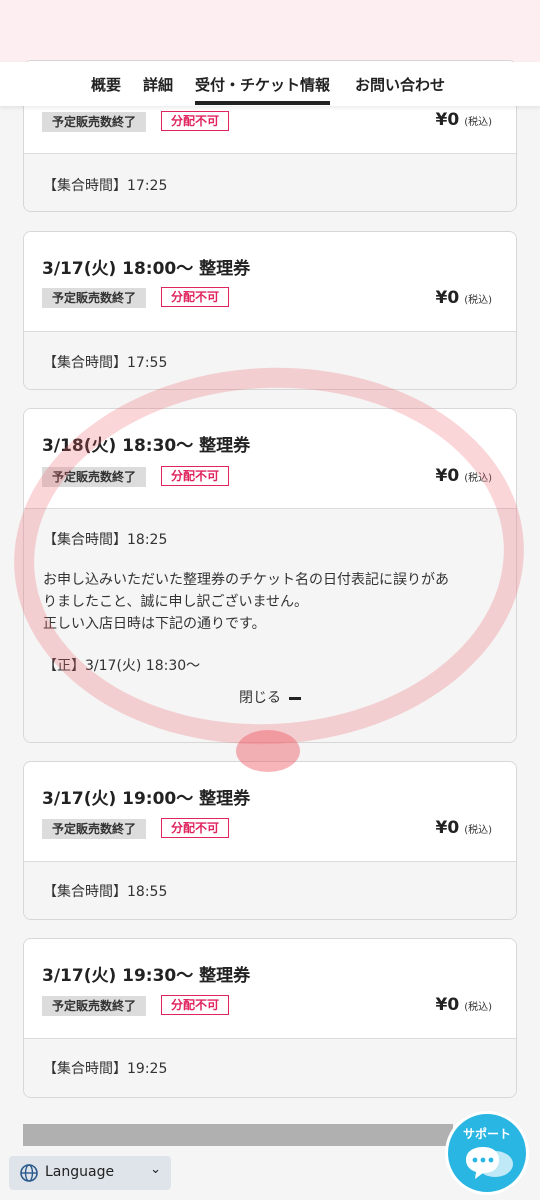 The height and width of the screenshot is (1200, 540). What do you see at coordinates (105, 892) in the screenshot?
I see `meeting-time: 【集合時間】18:55` at bounding box center [105, 892].